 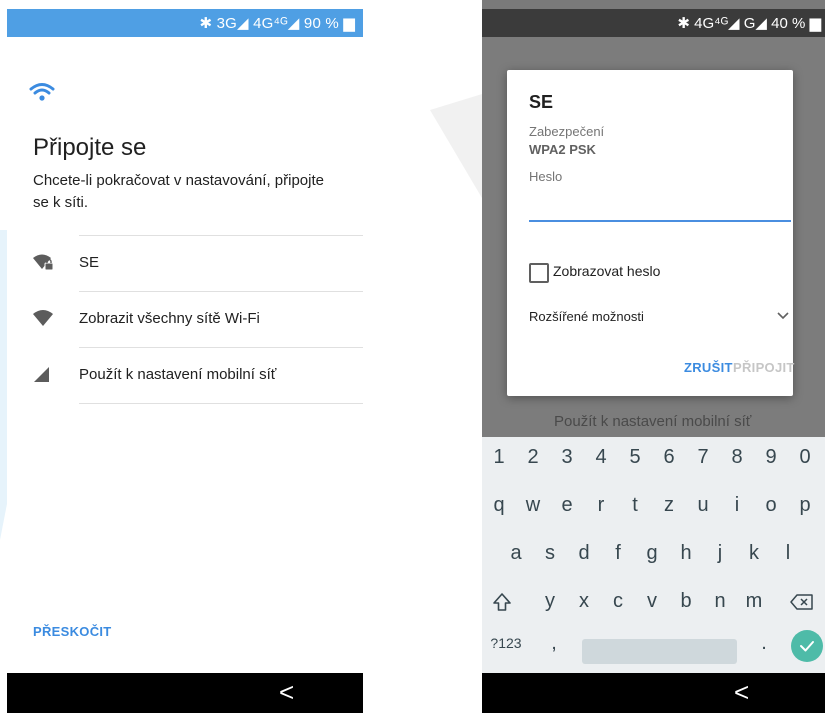 What do you see at coordinates (771, 505) in the screenshot?
I see `key-o: o` at bounding box center [771, 505].